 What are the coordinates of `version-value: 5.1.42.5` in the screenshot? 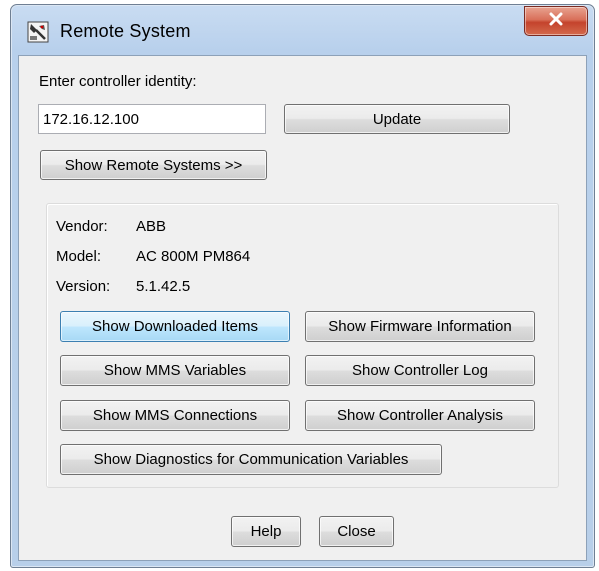 It's located at (163, 286).